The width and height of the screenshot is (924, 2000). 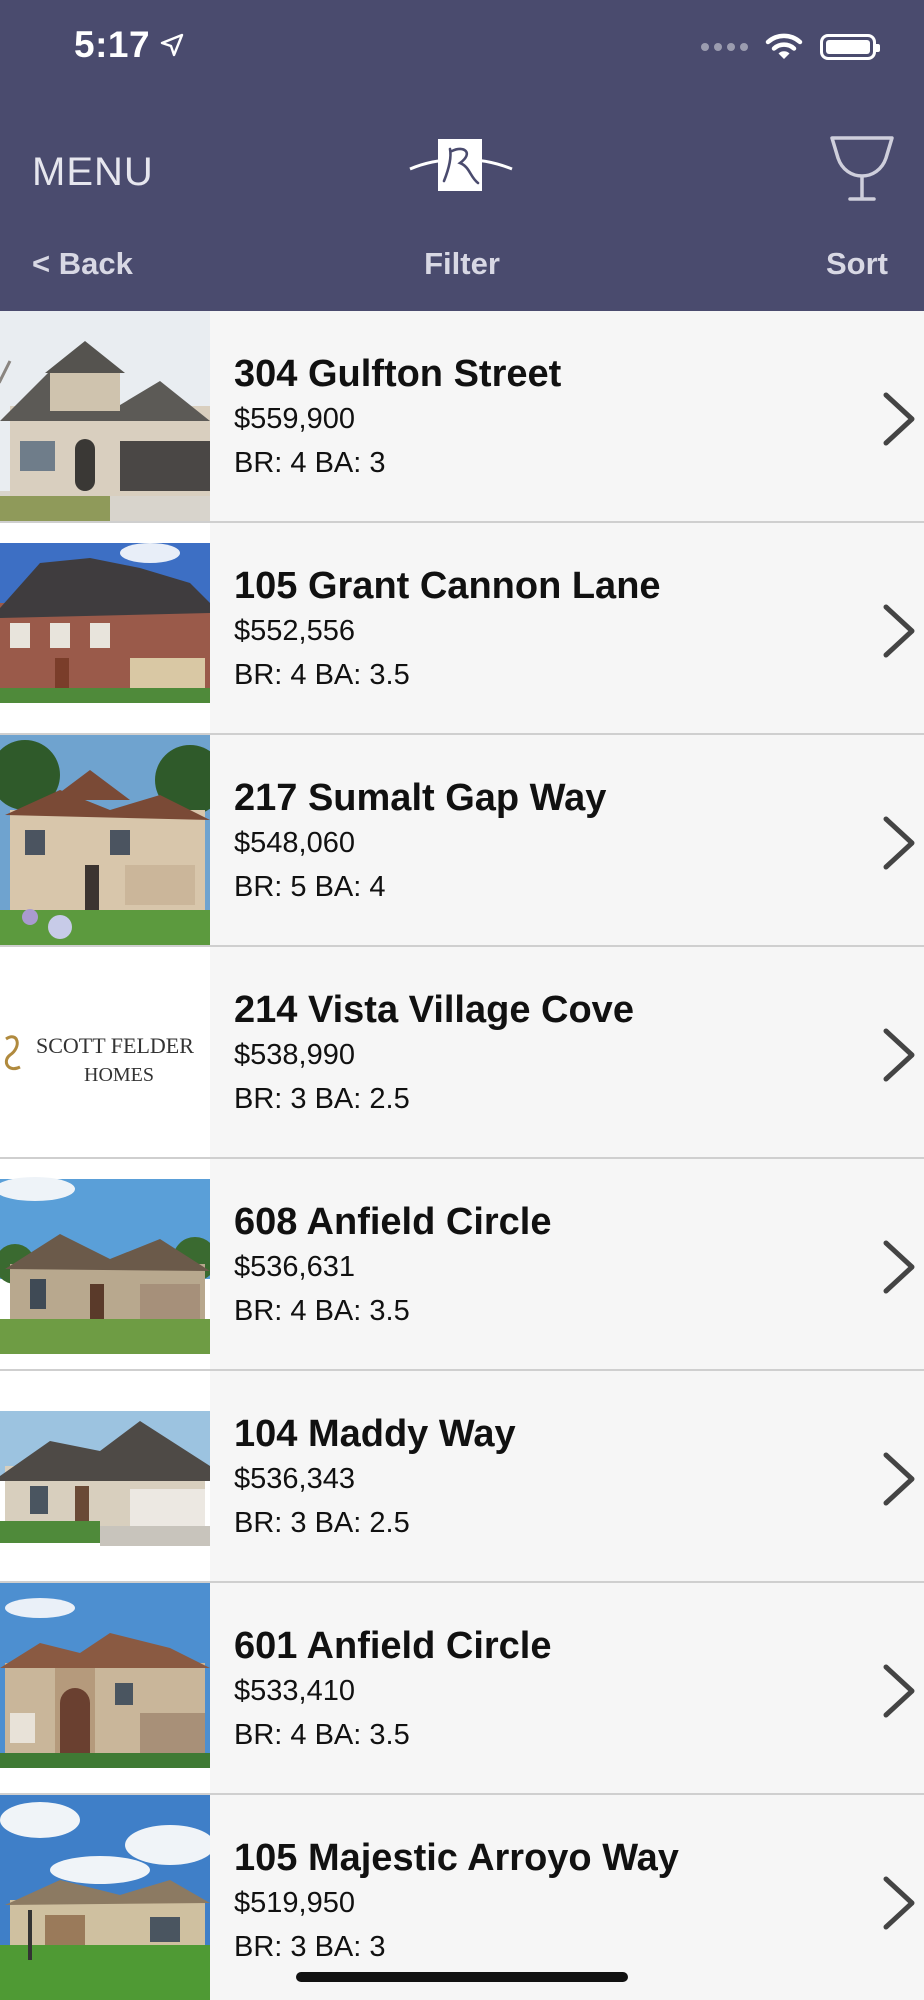 What do you see at coordinates (115, 1045) in the screenshot?
I see `builder-logo-text: SCOTT FELDER` at bounding box center [115, 1045].